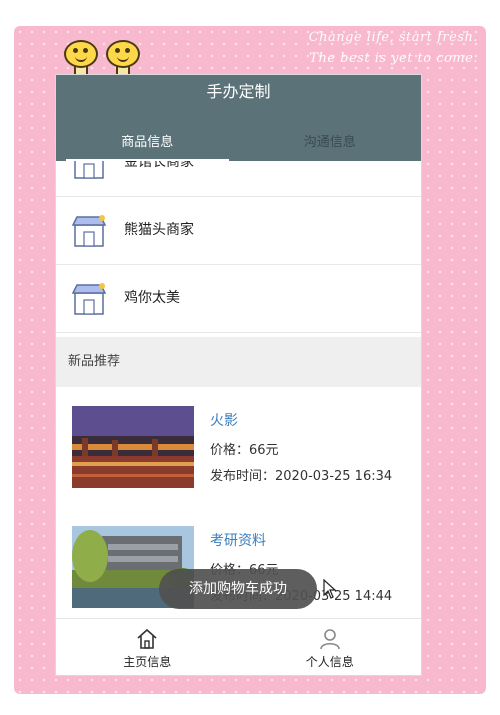  What do you see at coordinates (393, 37) in the screenshot?
I see `banner-line-1: Change life, start fresh.` at bounding box center [393, 37].